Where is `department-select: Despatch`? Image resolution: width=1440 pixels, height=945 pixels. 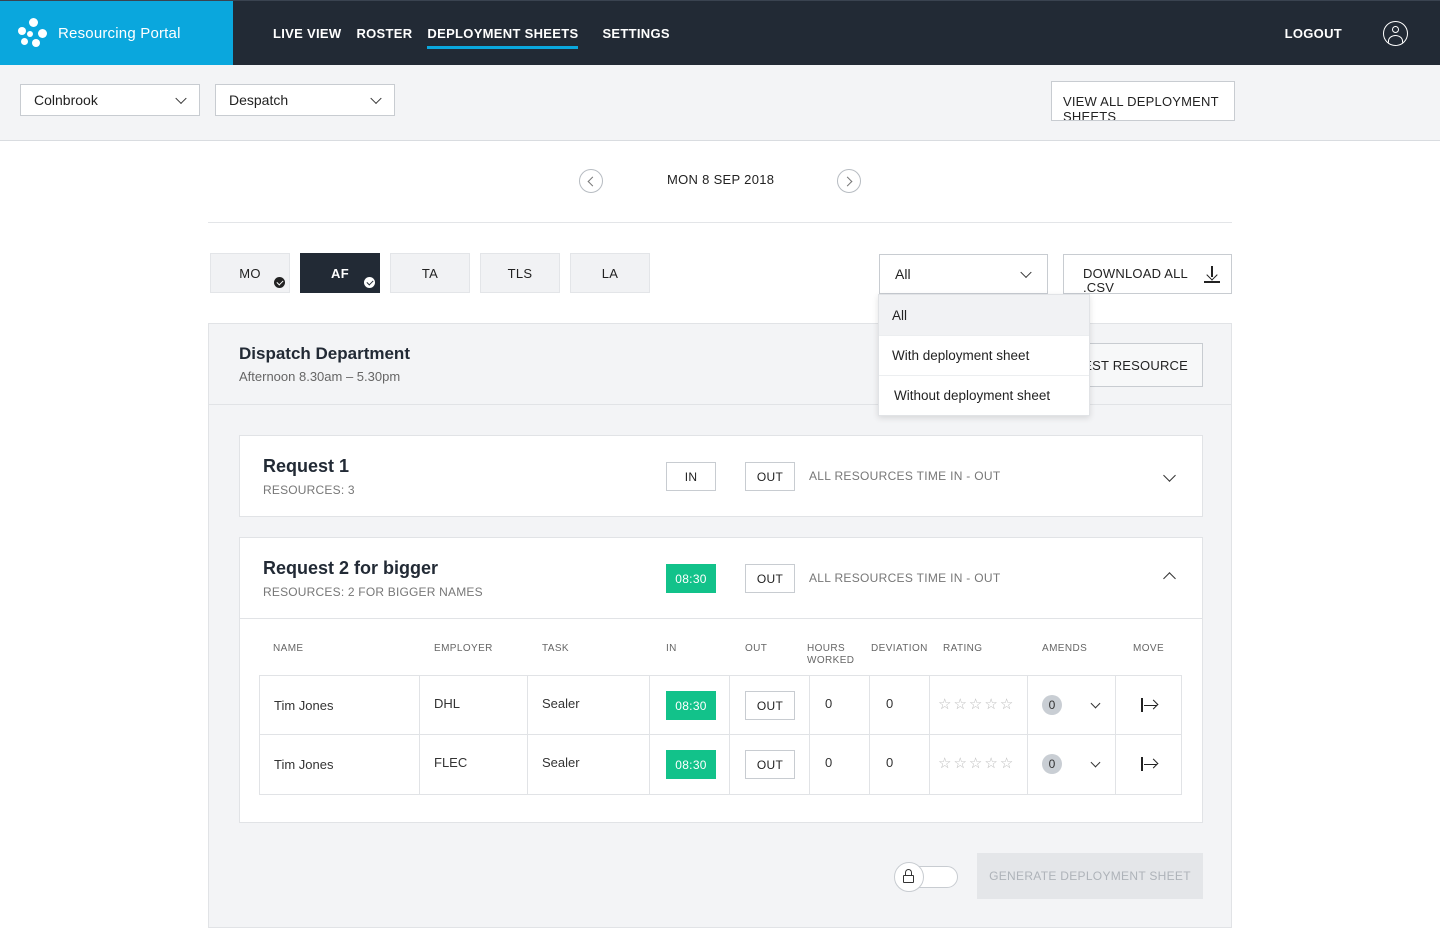 department-select: Despatch is located at coordinates (305, 100).